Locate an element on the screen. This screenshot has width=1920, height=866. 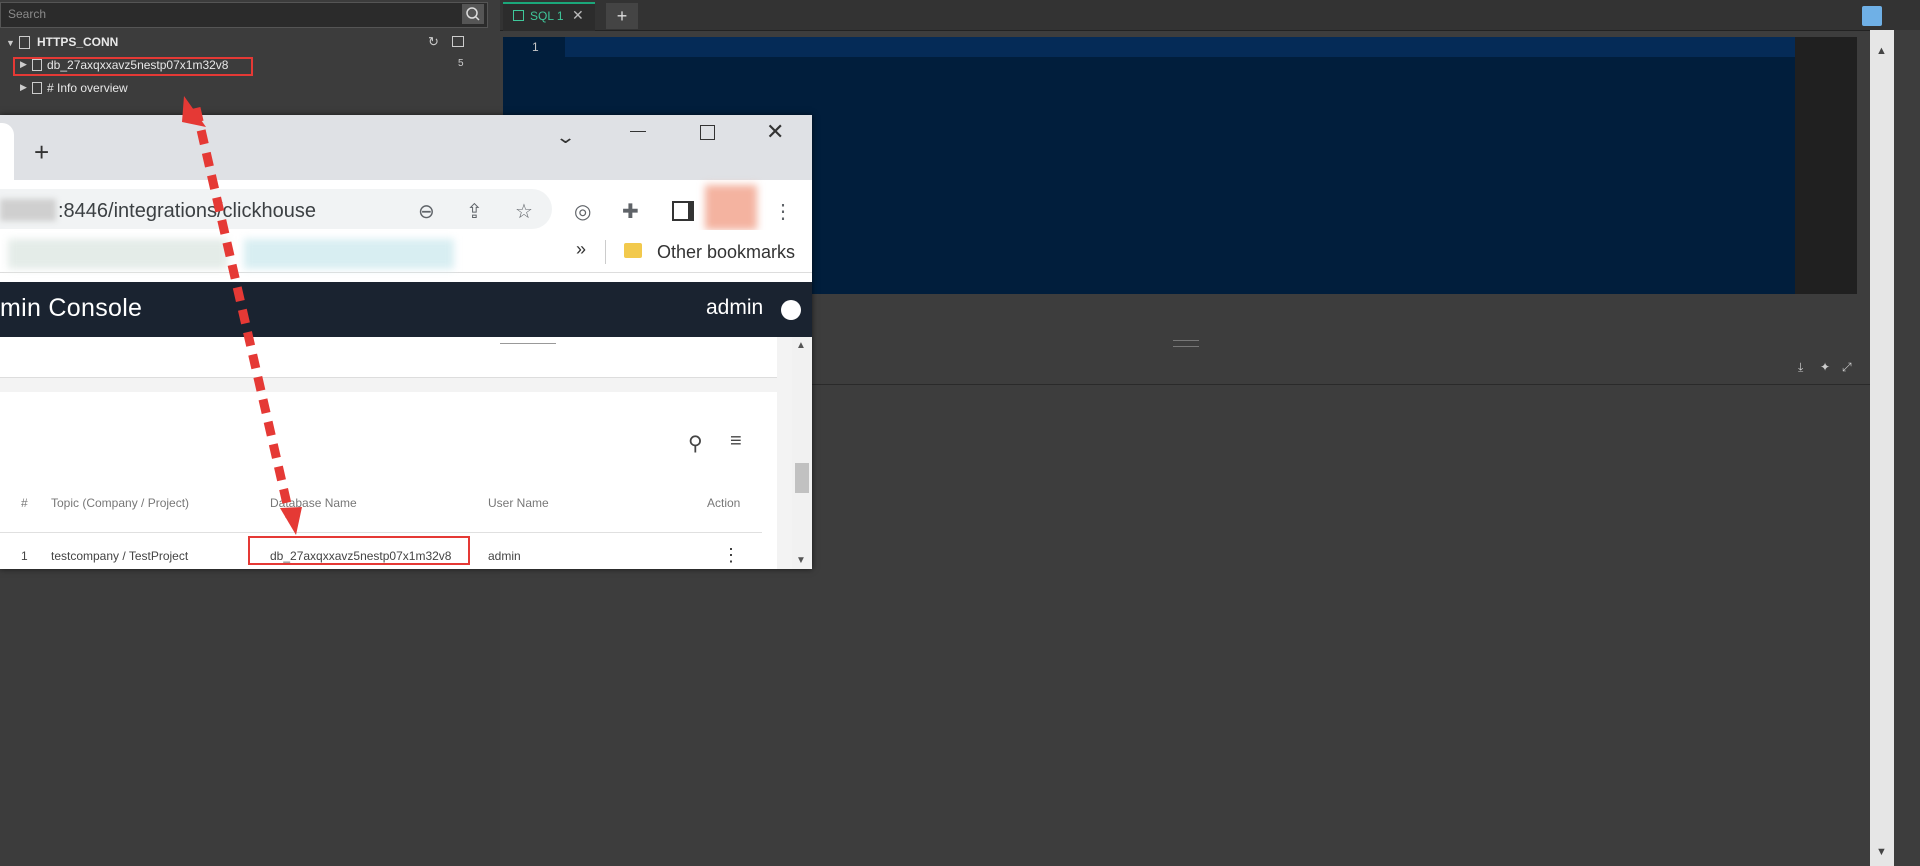
add-row-icon: ≡ is located at coordinates (736, 441).